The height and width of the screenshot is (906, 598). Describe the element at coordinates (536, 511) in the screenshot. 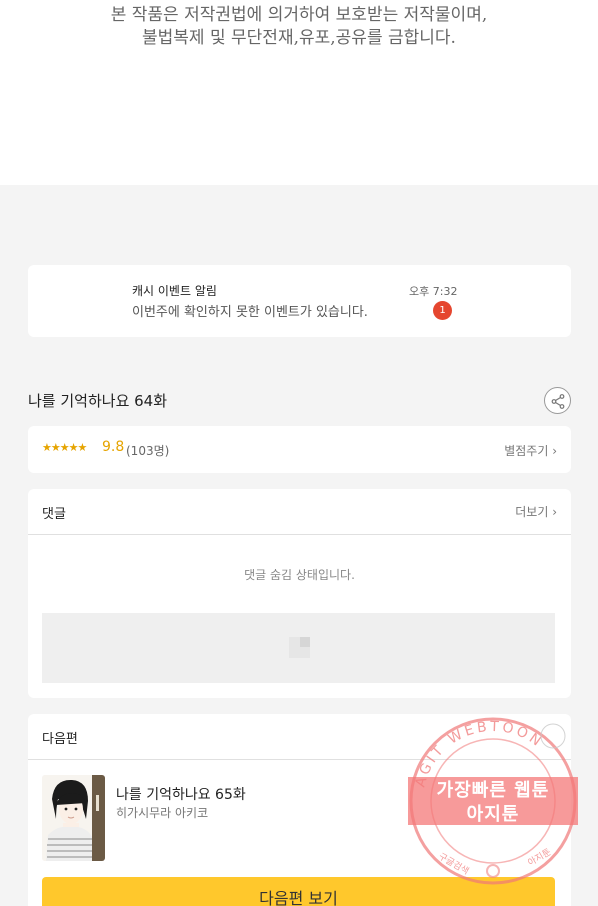

I see `comments-more-link: 더보기 ›` at that location.